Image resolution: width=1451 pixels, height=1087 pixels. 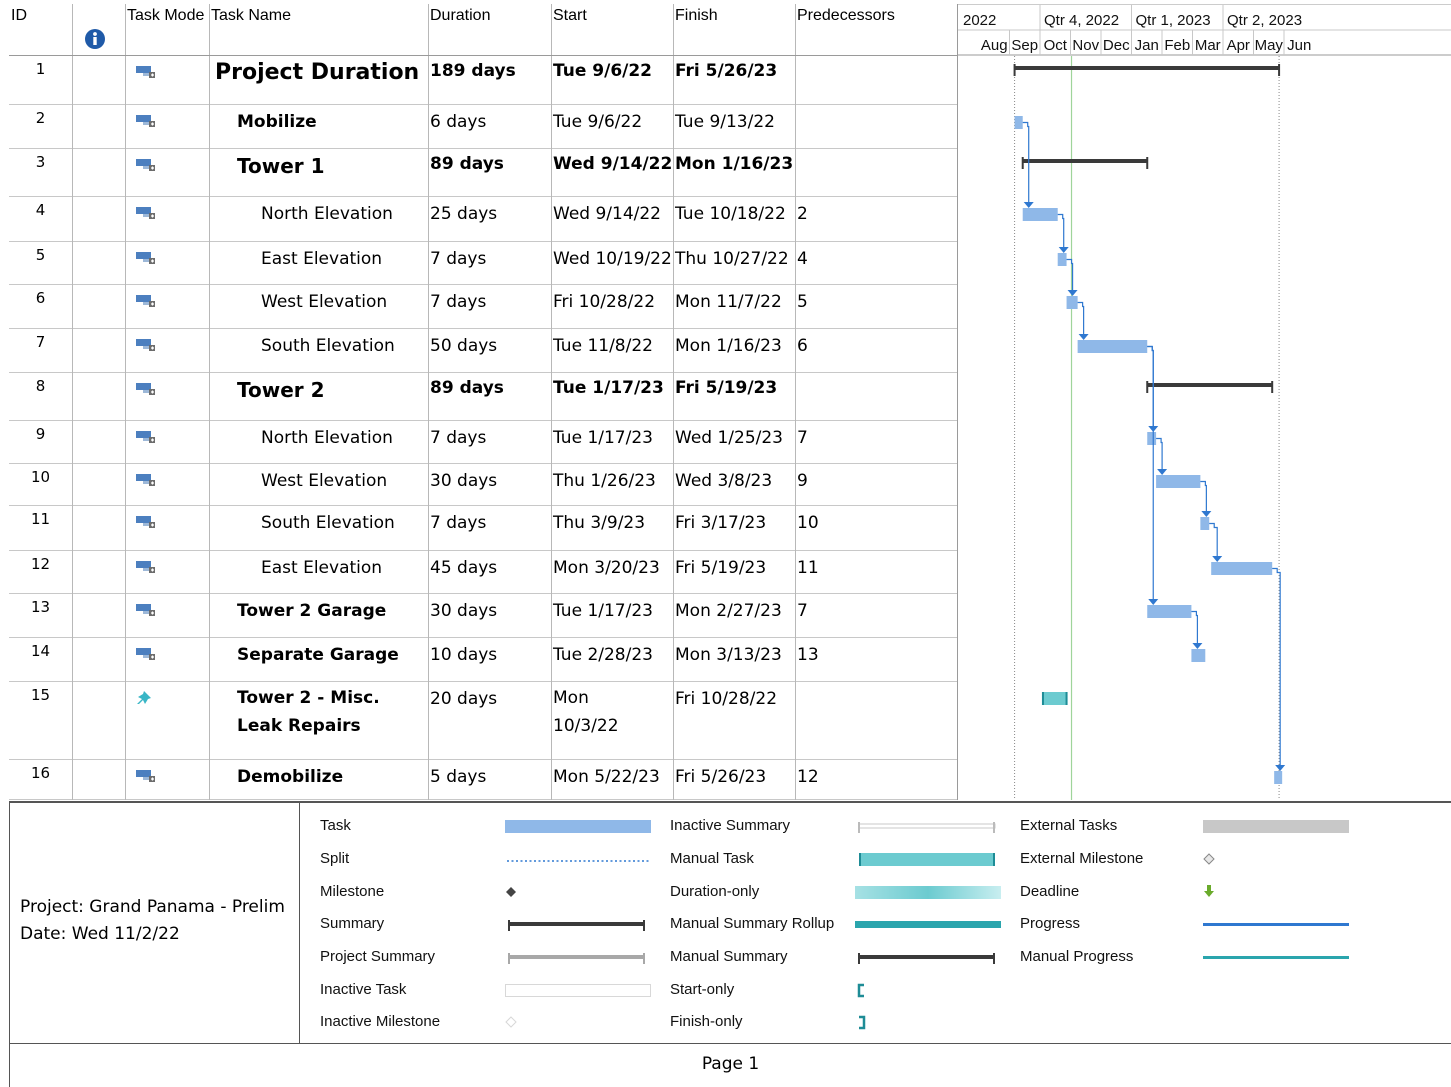 I want to click on task-id: 5, so click(x=40, y=263).